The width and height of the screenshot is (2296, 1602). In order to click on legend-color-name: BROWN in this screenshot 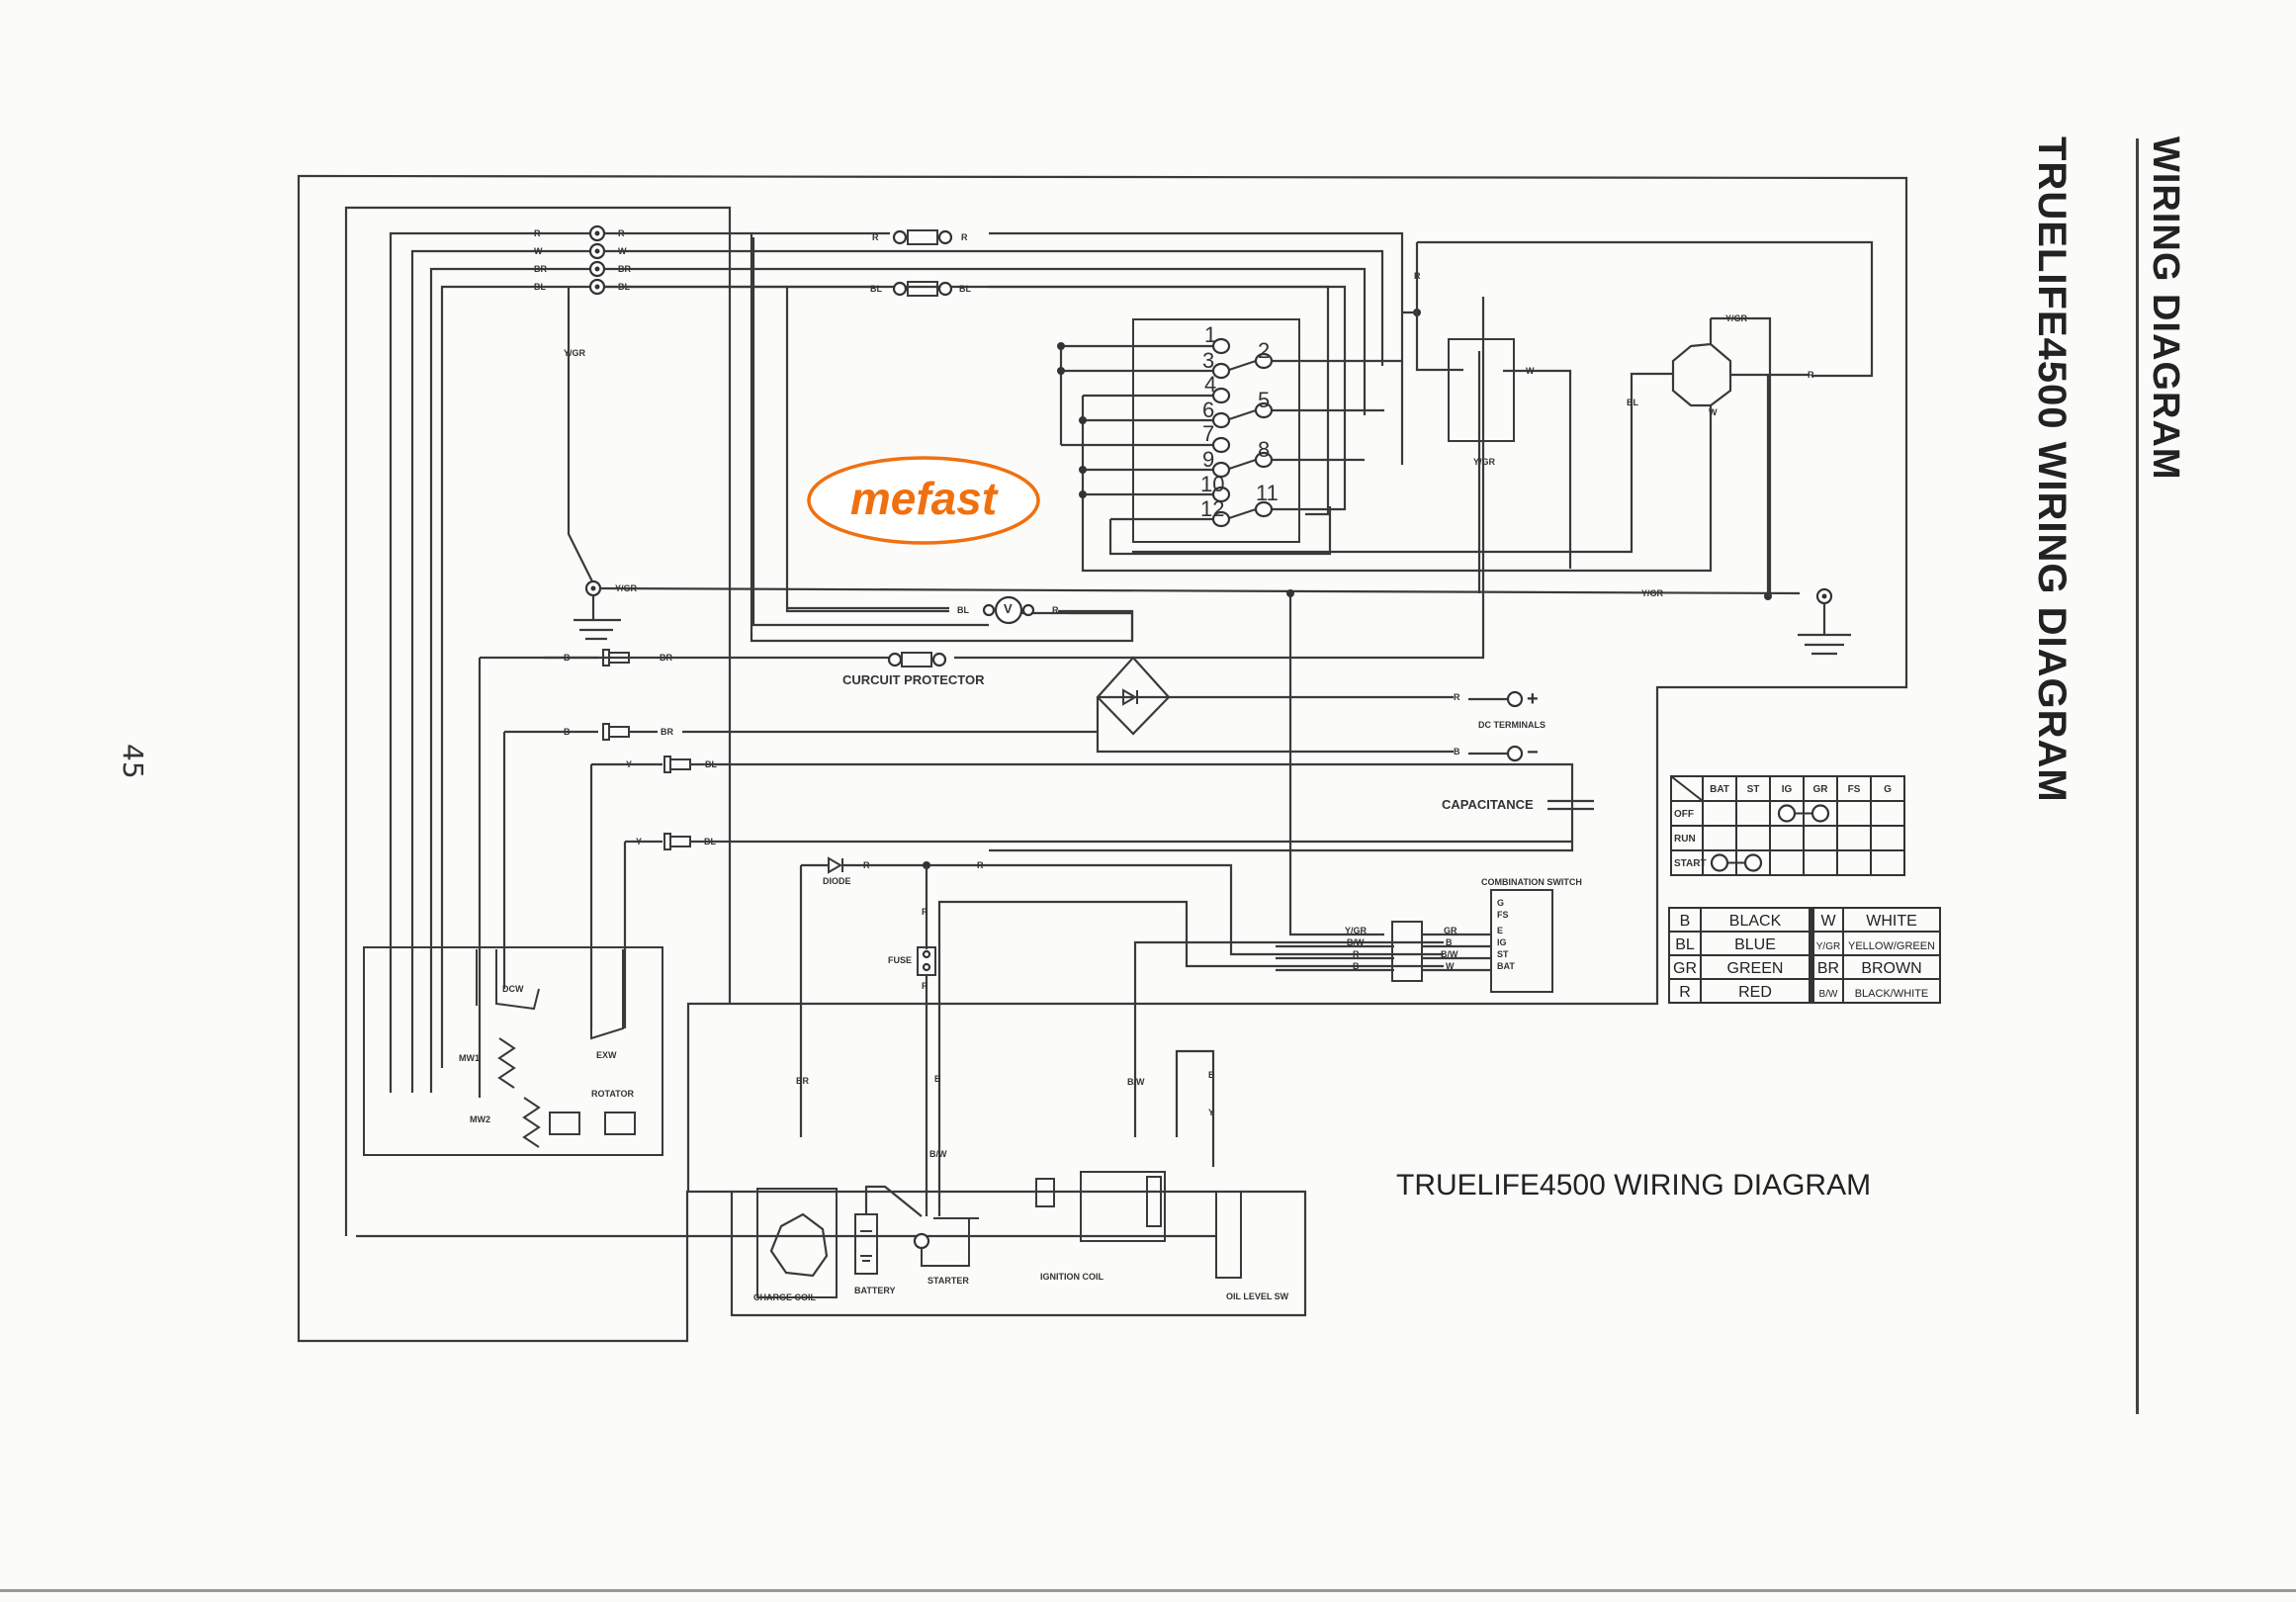, I will do `click(1891, 968)`.